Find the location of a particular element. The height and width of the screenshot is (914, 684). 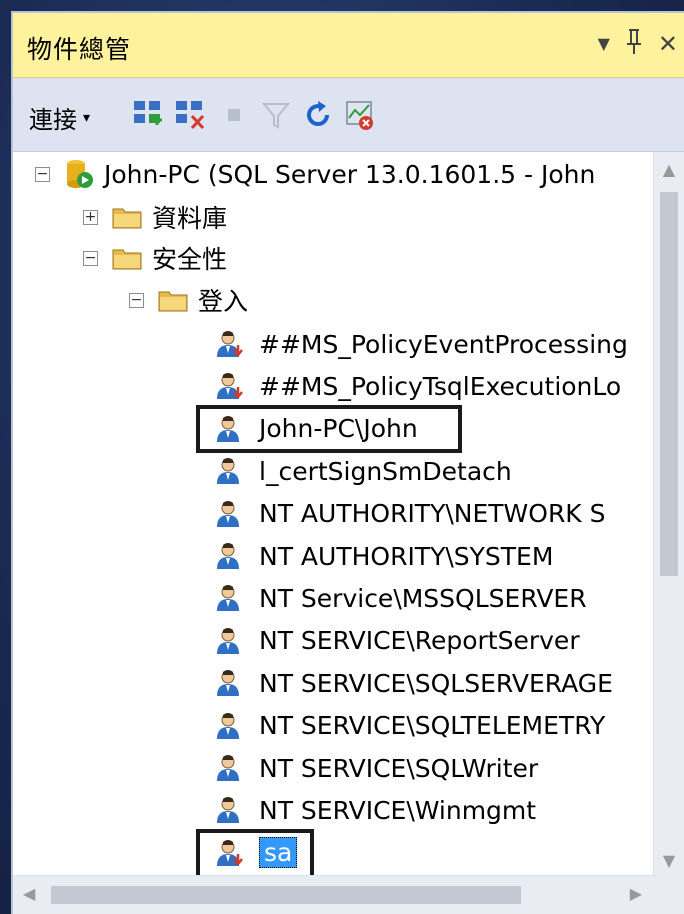

login-item: NT SERVICE\SQLWriter is located at coordinates (376, 768).